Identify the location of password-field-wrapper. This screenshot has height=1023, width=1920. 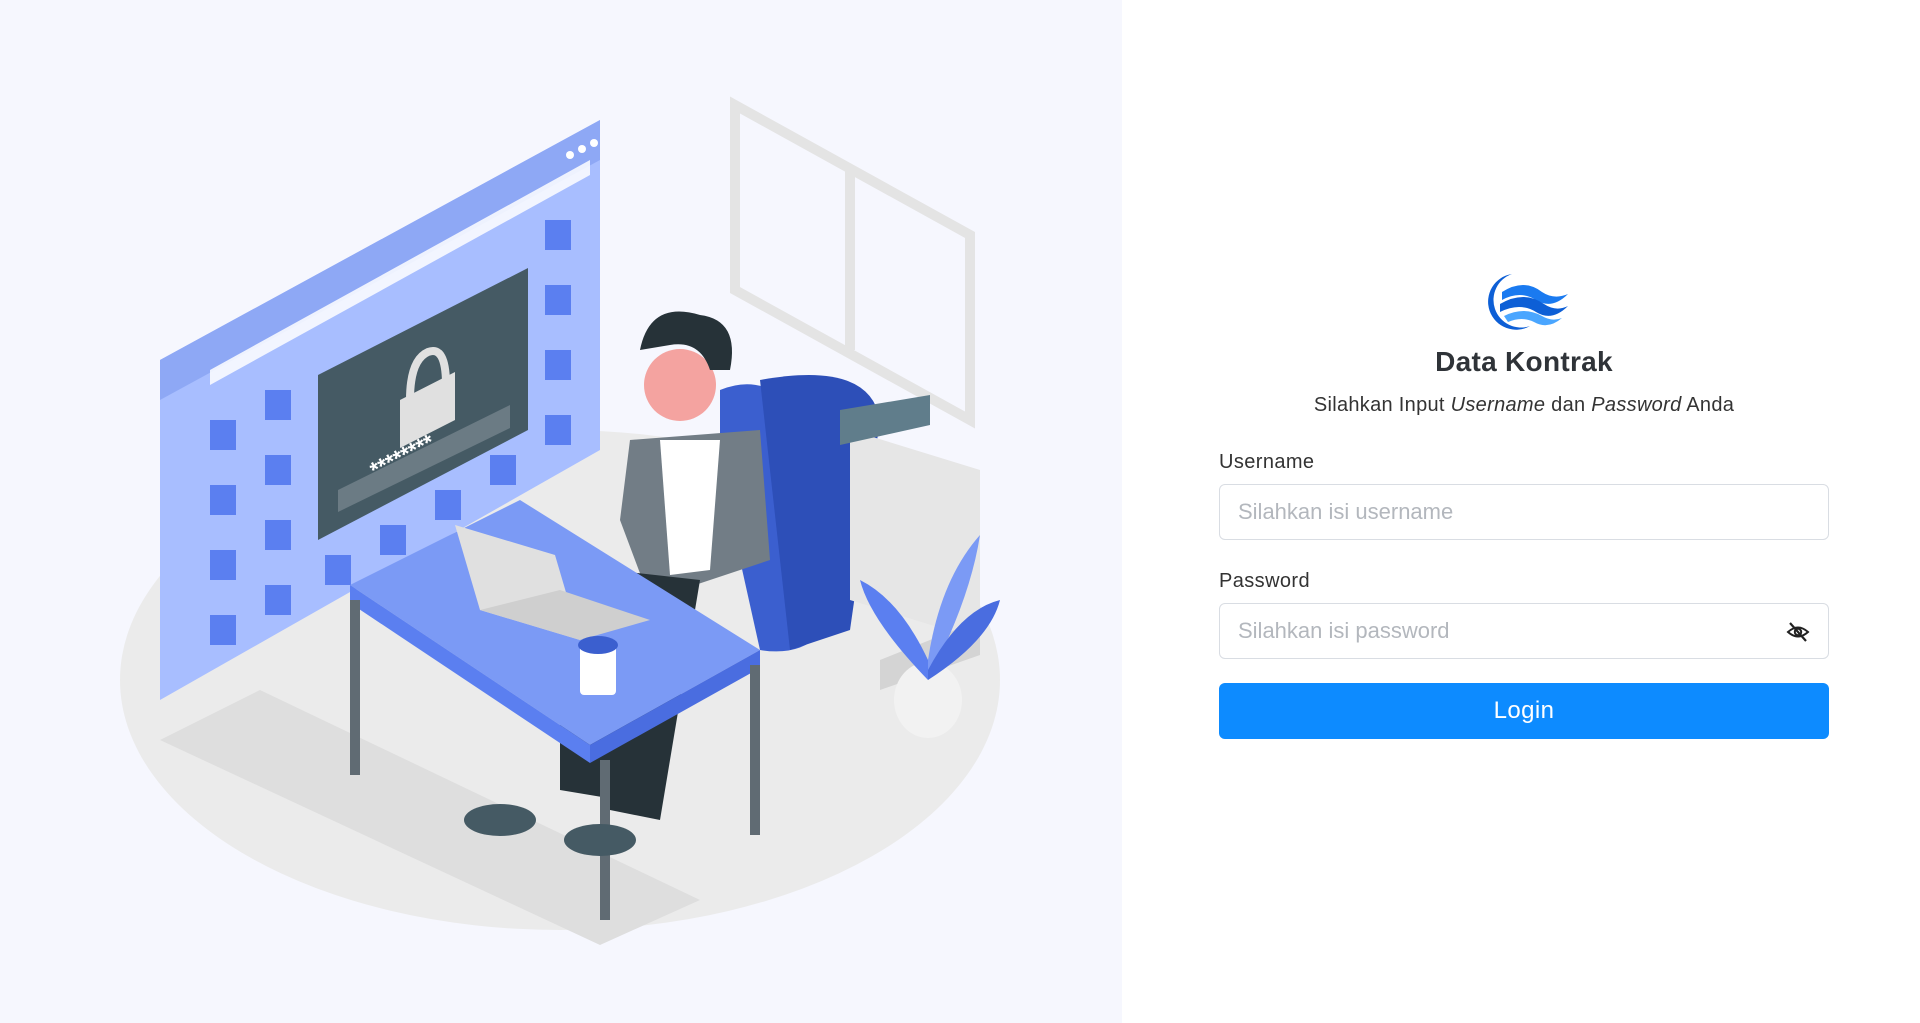
(1524, 631).